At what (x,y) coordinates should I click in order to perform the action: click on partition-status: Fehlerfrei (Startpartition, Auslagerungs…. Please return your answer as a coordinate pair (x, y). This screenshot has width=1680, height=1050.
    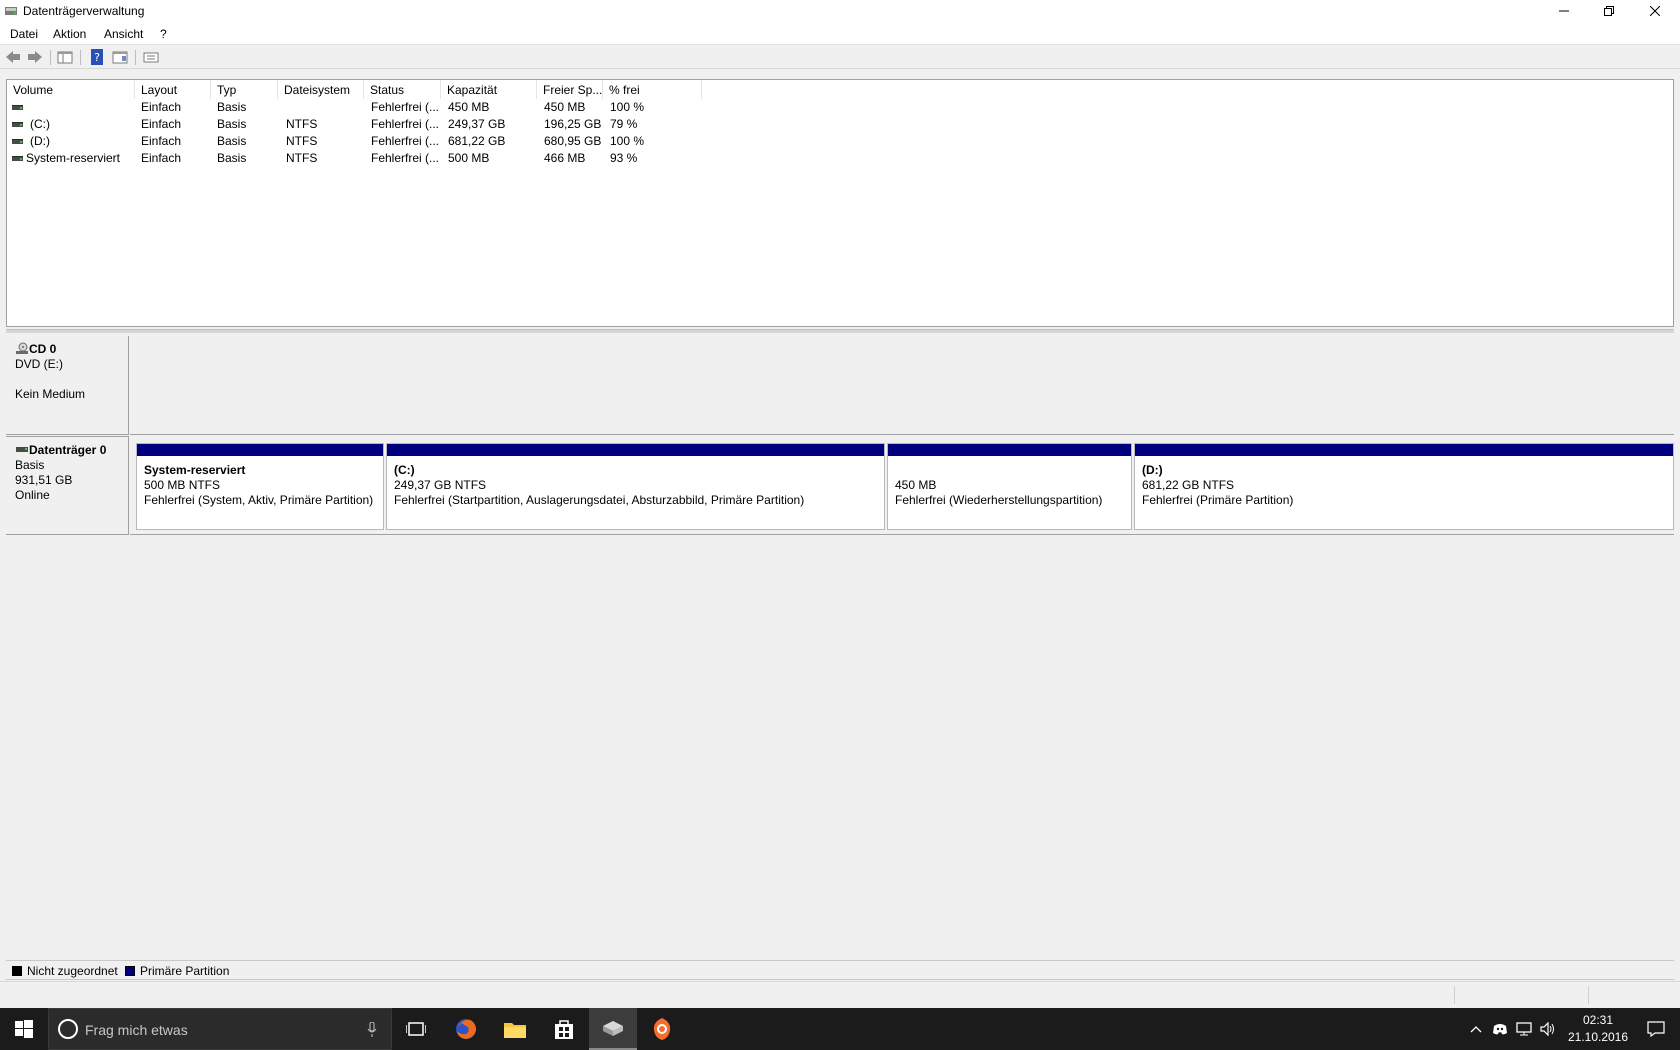
    Looking at the image, I should click on (599, 500).